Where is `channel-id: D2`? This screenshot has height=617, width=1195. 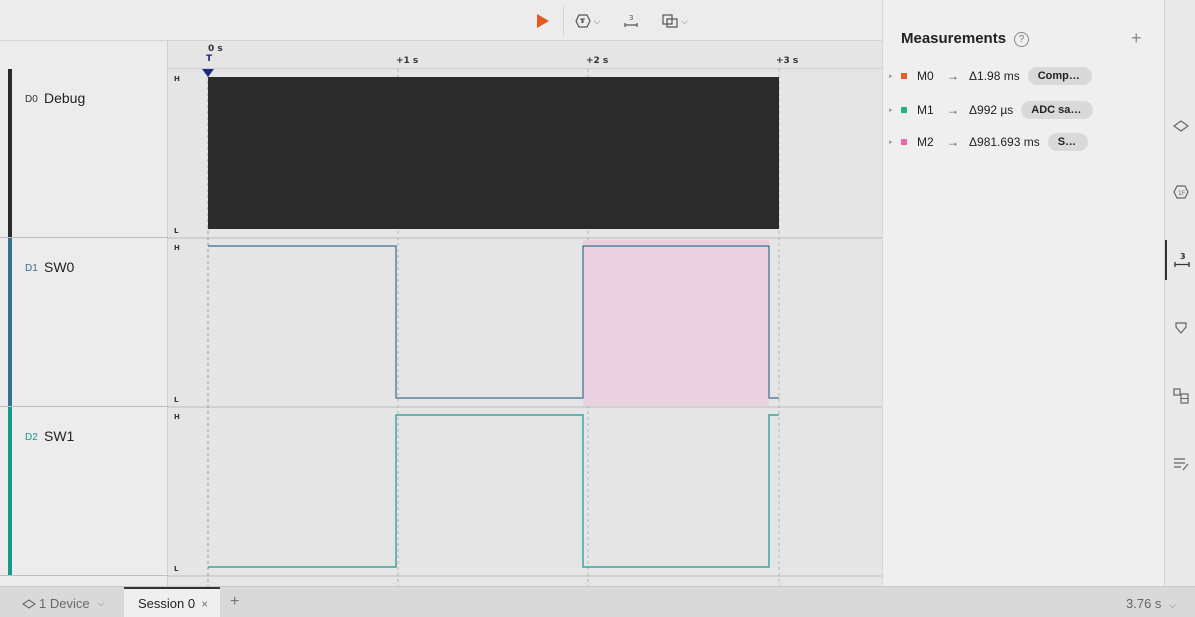 channel-id: D2 is located at coordinates (31, 437).